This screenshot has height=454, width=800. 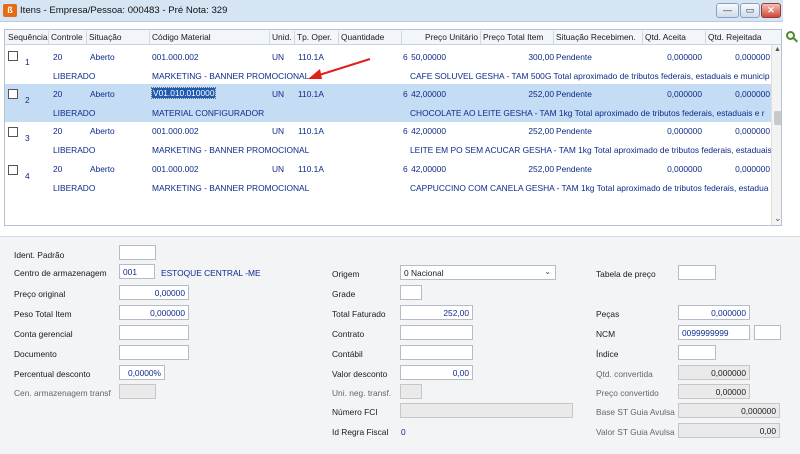 What do you see at coordinates (355, 412) in the screenshot?
I see `label-numero-fci: Número FCI` at bounding box center [355, 412].